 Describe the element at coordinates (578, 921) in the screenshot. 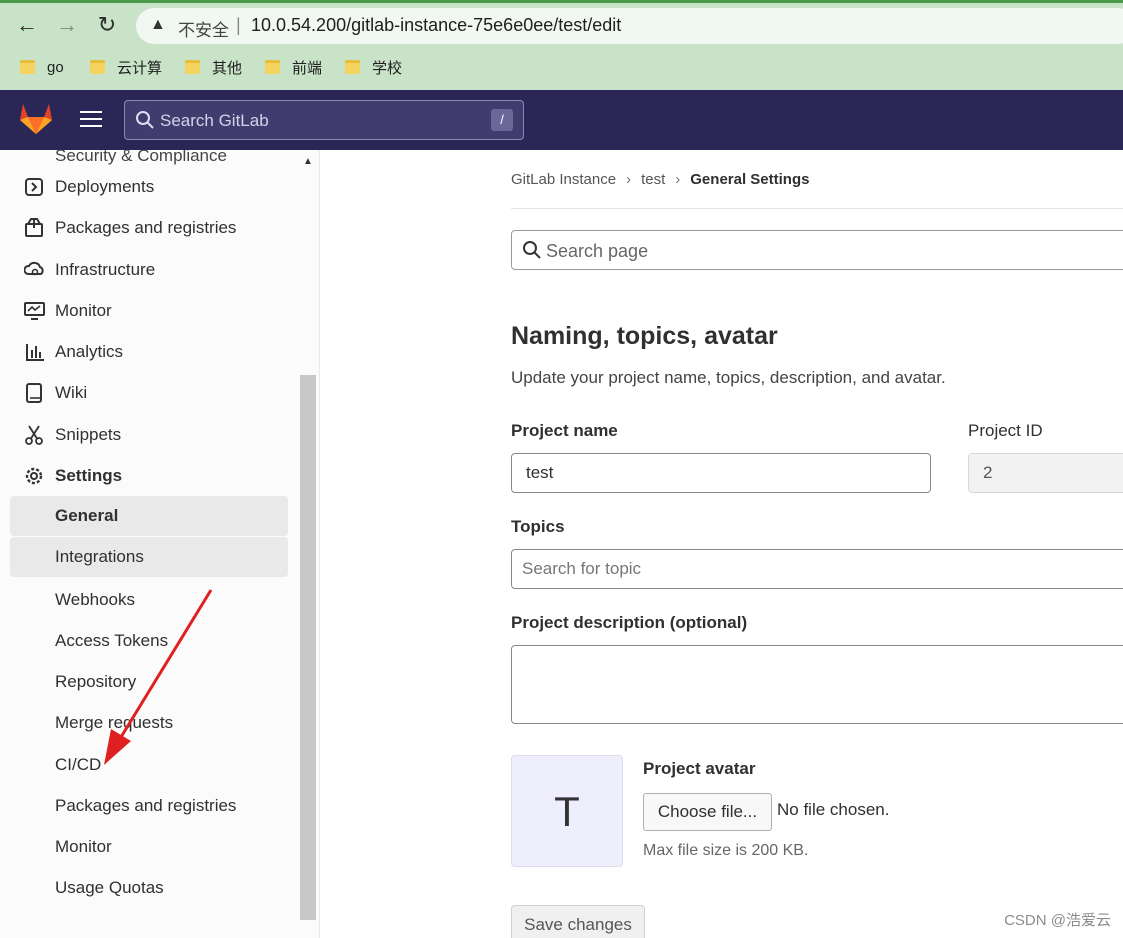

I see `save-changes-button: Save changes` at that location.